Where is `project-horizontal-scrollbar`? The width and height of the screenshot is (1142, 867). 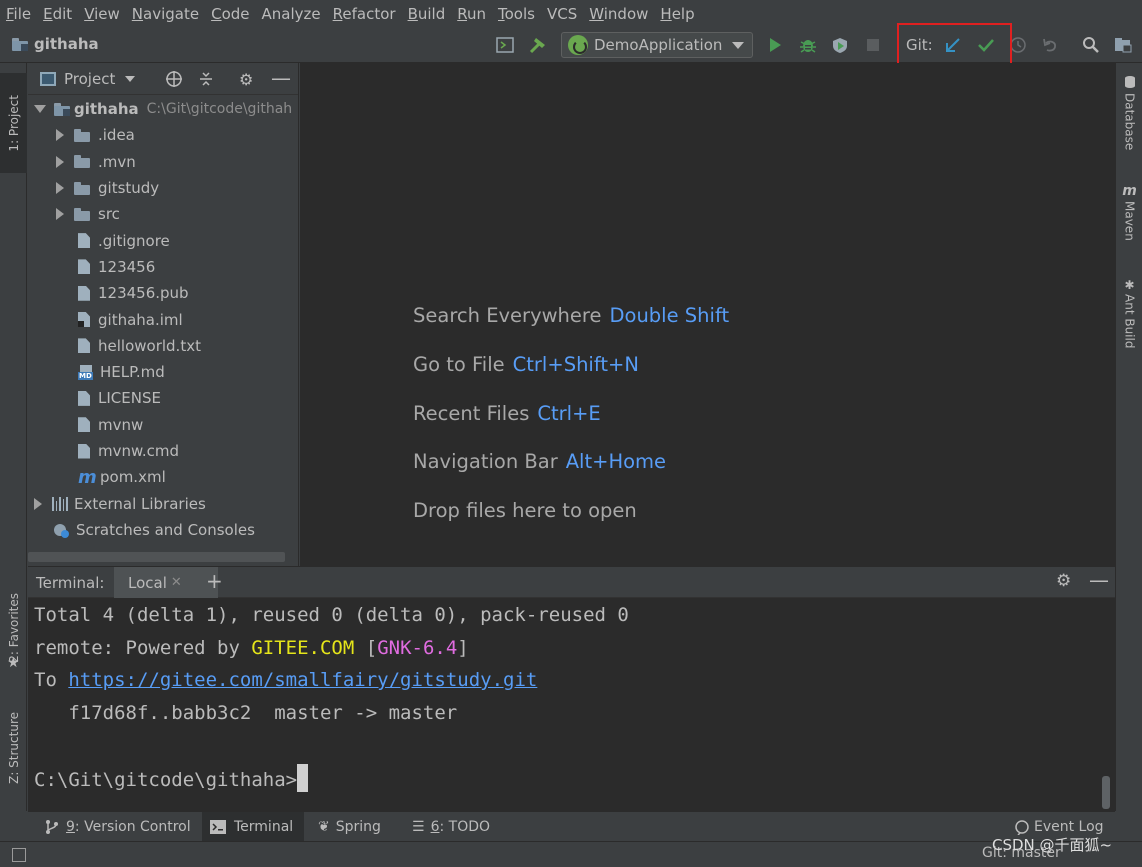
project-horizontal-scrollbar is located at coordinates (156, 557).